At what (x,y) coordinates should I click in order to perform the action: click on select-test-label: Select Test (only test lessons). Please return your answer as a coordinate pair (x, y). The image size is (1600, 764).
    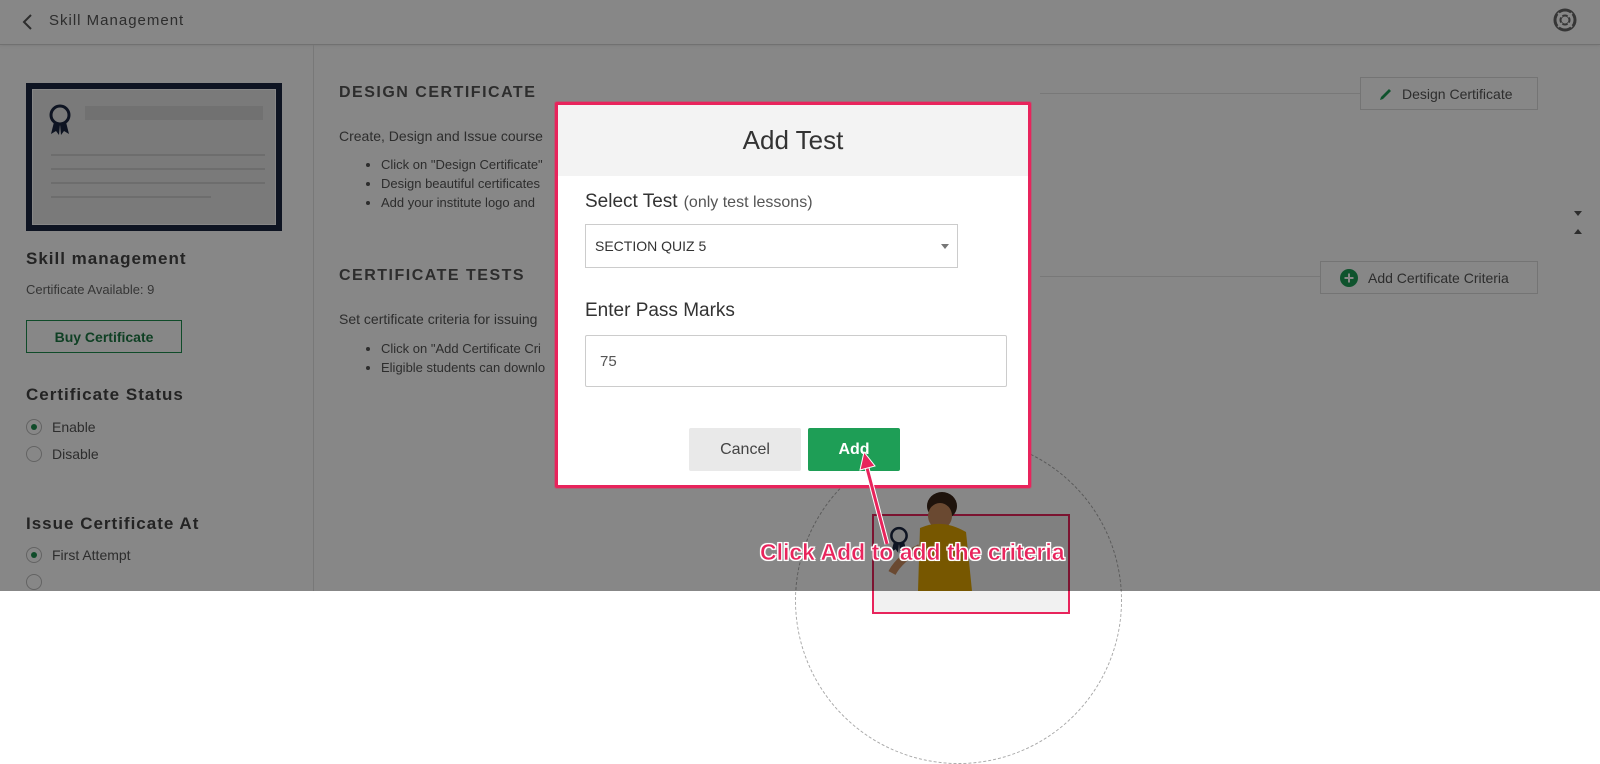
    Looking at the image, I should click on (699, 202).